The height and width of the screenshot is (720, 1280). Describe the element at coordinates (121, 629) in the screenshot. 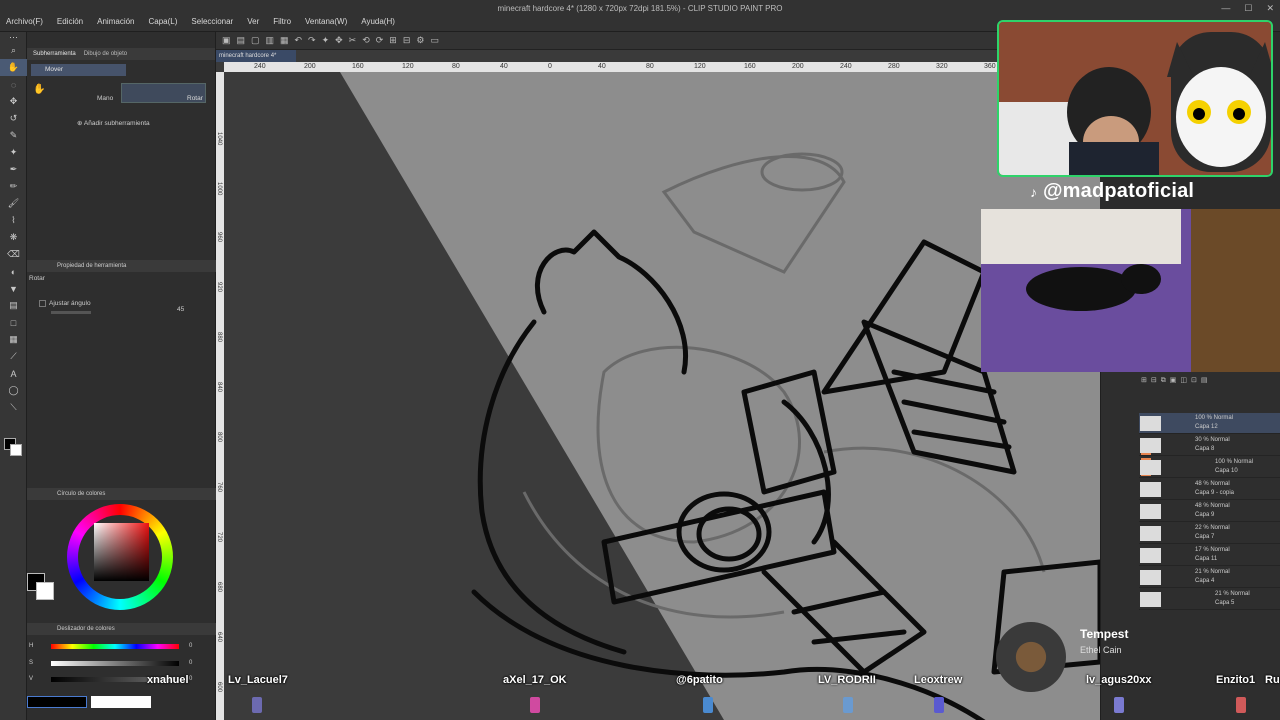

I see `color-slider-header: Deslizador de colores` at that location.